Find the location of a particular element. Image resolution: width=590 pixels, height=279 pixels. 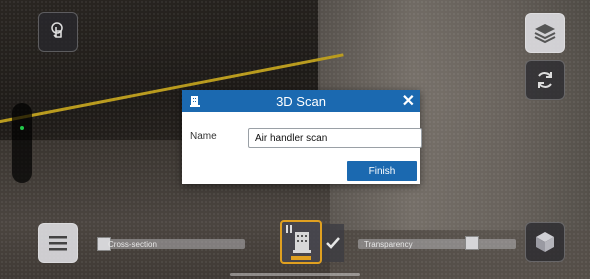

dialog-header: 3D Scan ✕ is located at coordinates (301, 101).